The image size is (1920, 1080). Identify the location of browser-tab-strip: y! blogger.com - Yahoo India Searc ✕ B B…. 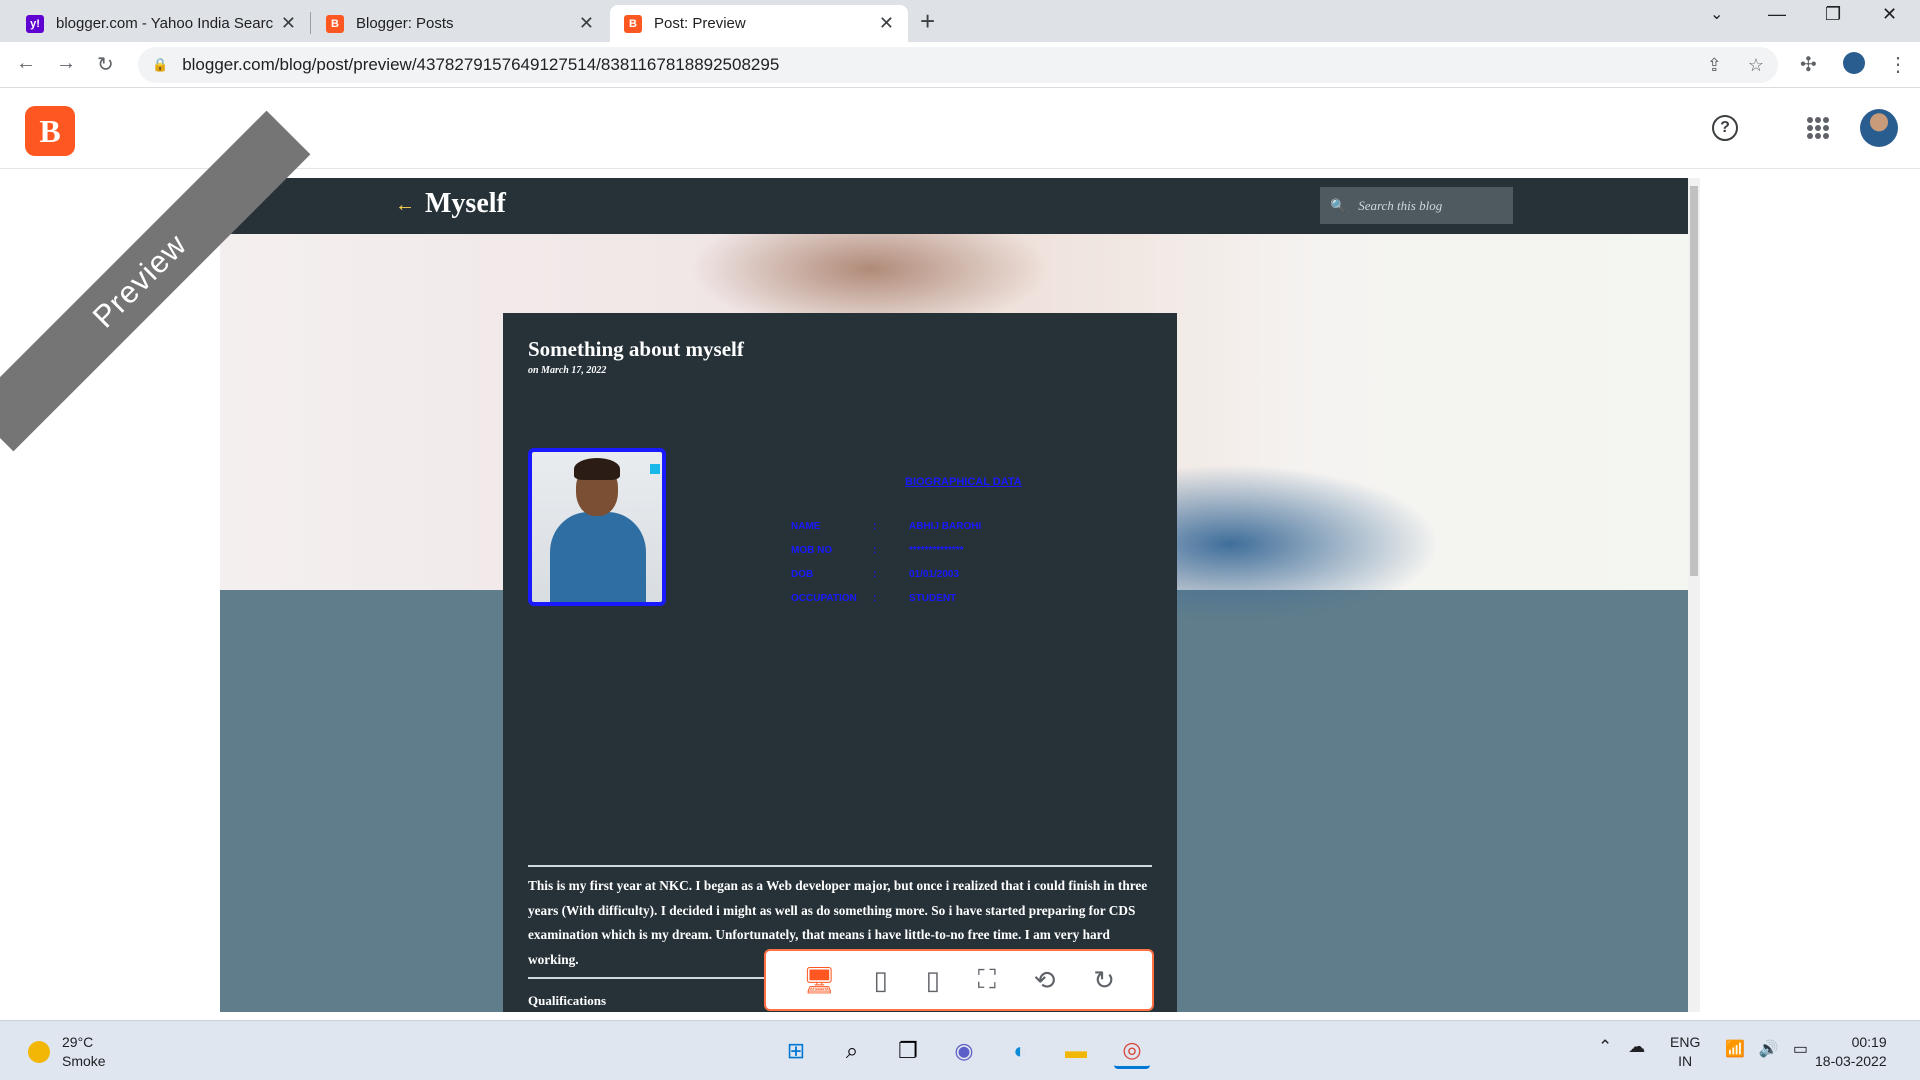
(960, 21).